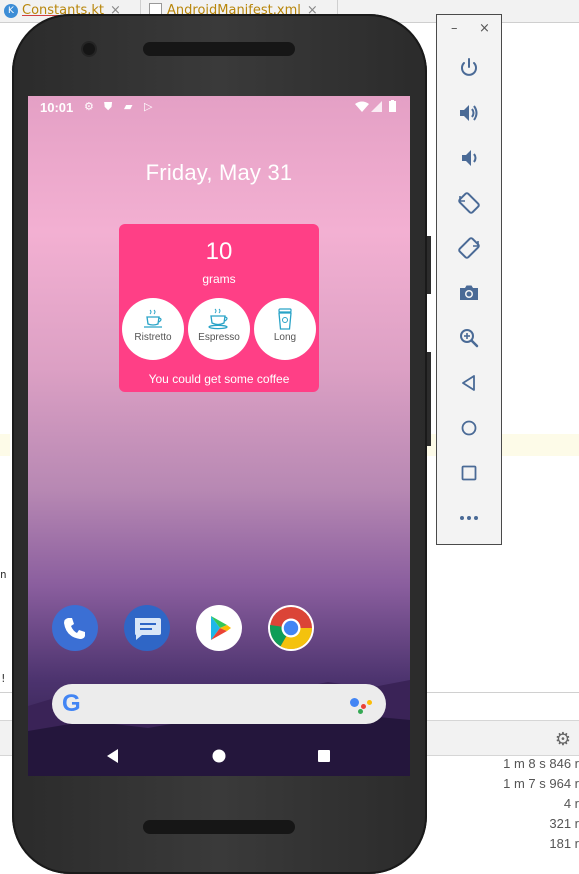 The height and width of the screenshot is (874, 579). I want to click on coffee-unit: grams, so click(219, 279).